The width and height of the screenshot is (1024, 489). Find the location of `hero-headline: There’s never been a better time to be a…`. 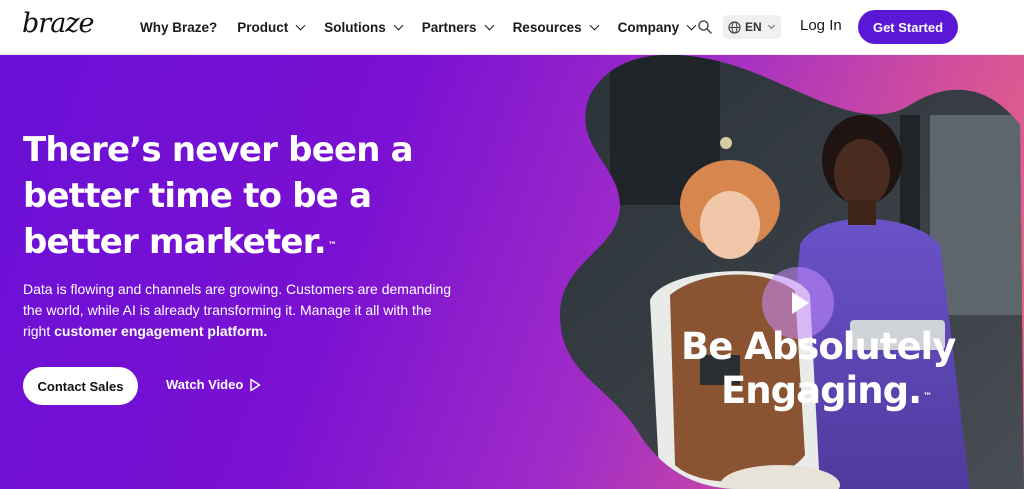

hero-headline: There’s never been a better time to be a… is located at coordinates (233, 196).